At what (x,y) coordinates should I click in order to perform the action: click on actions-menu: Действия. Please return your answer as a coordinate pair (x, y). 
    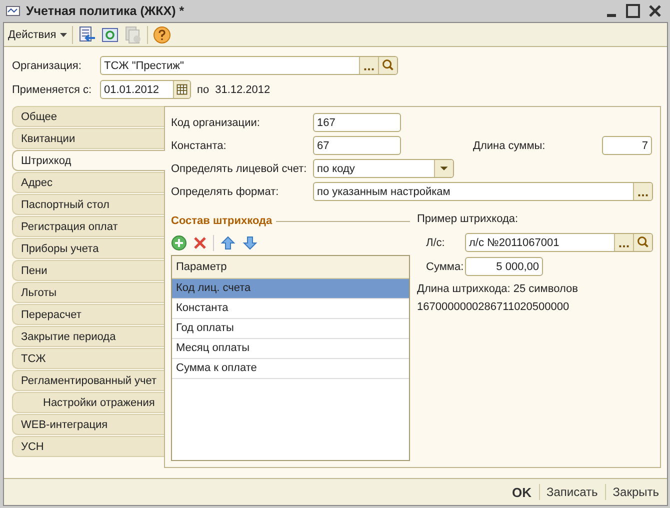
    Looking at the image, I should click on (38, 34).